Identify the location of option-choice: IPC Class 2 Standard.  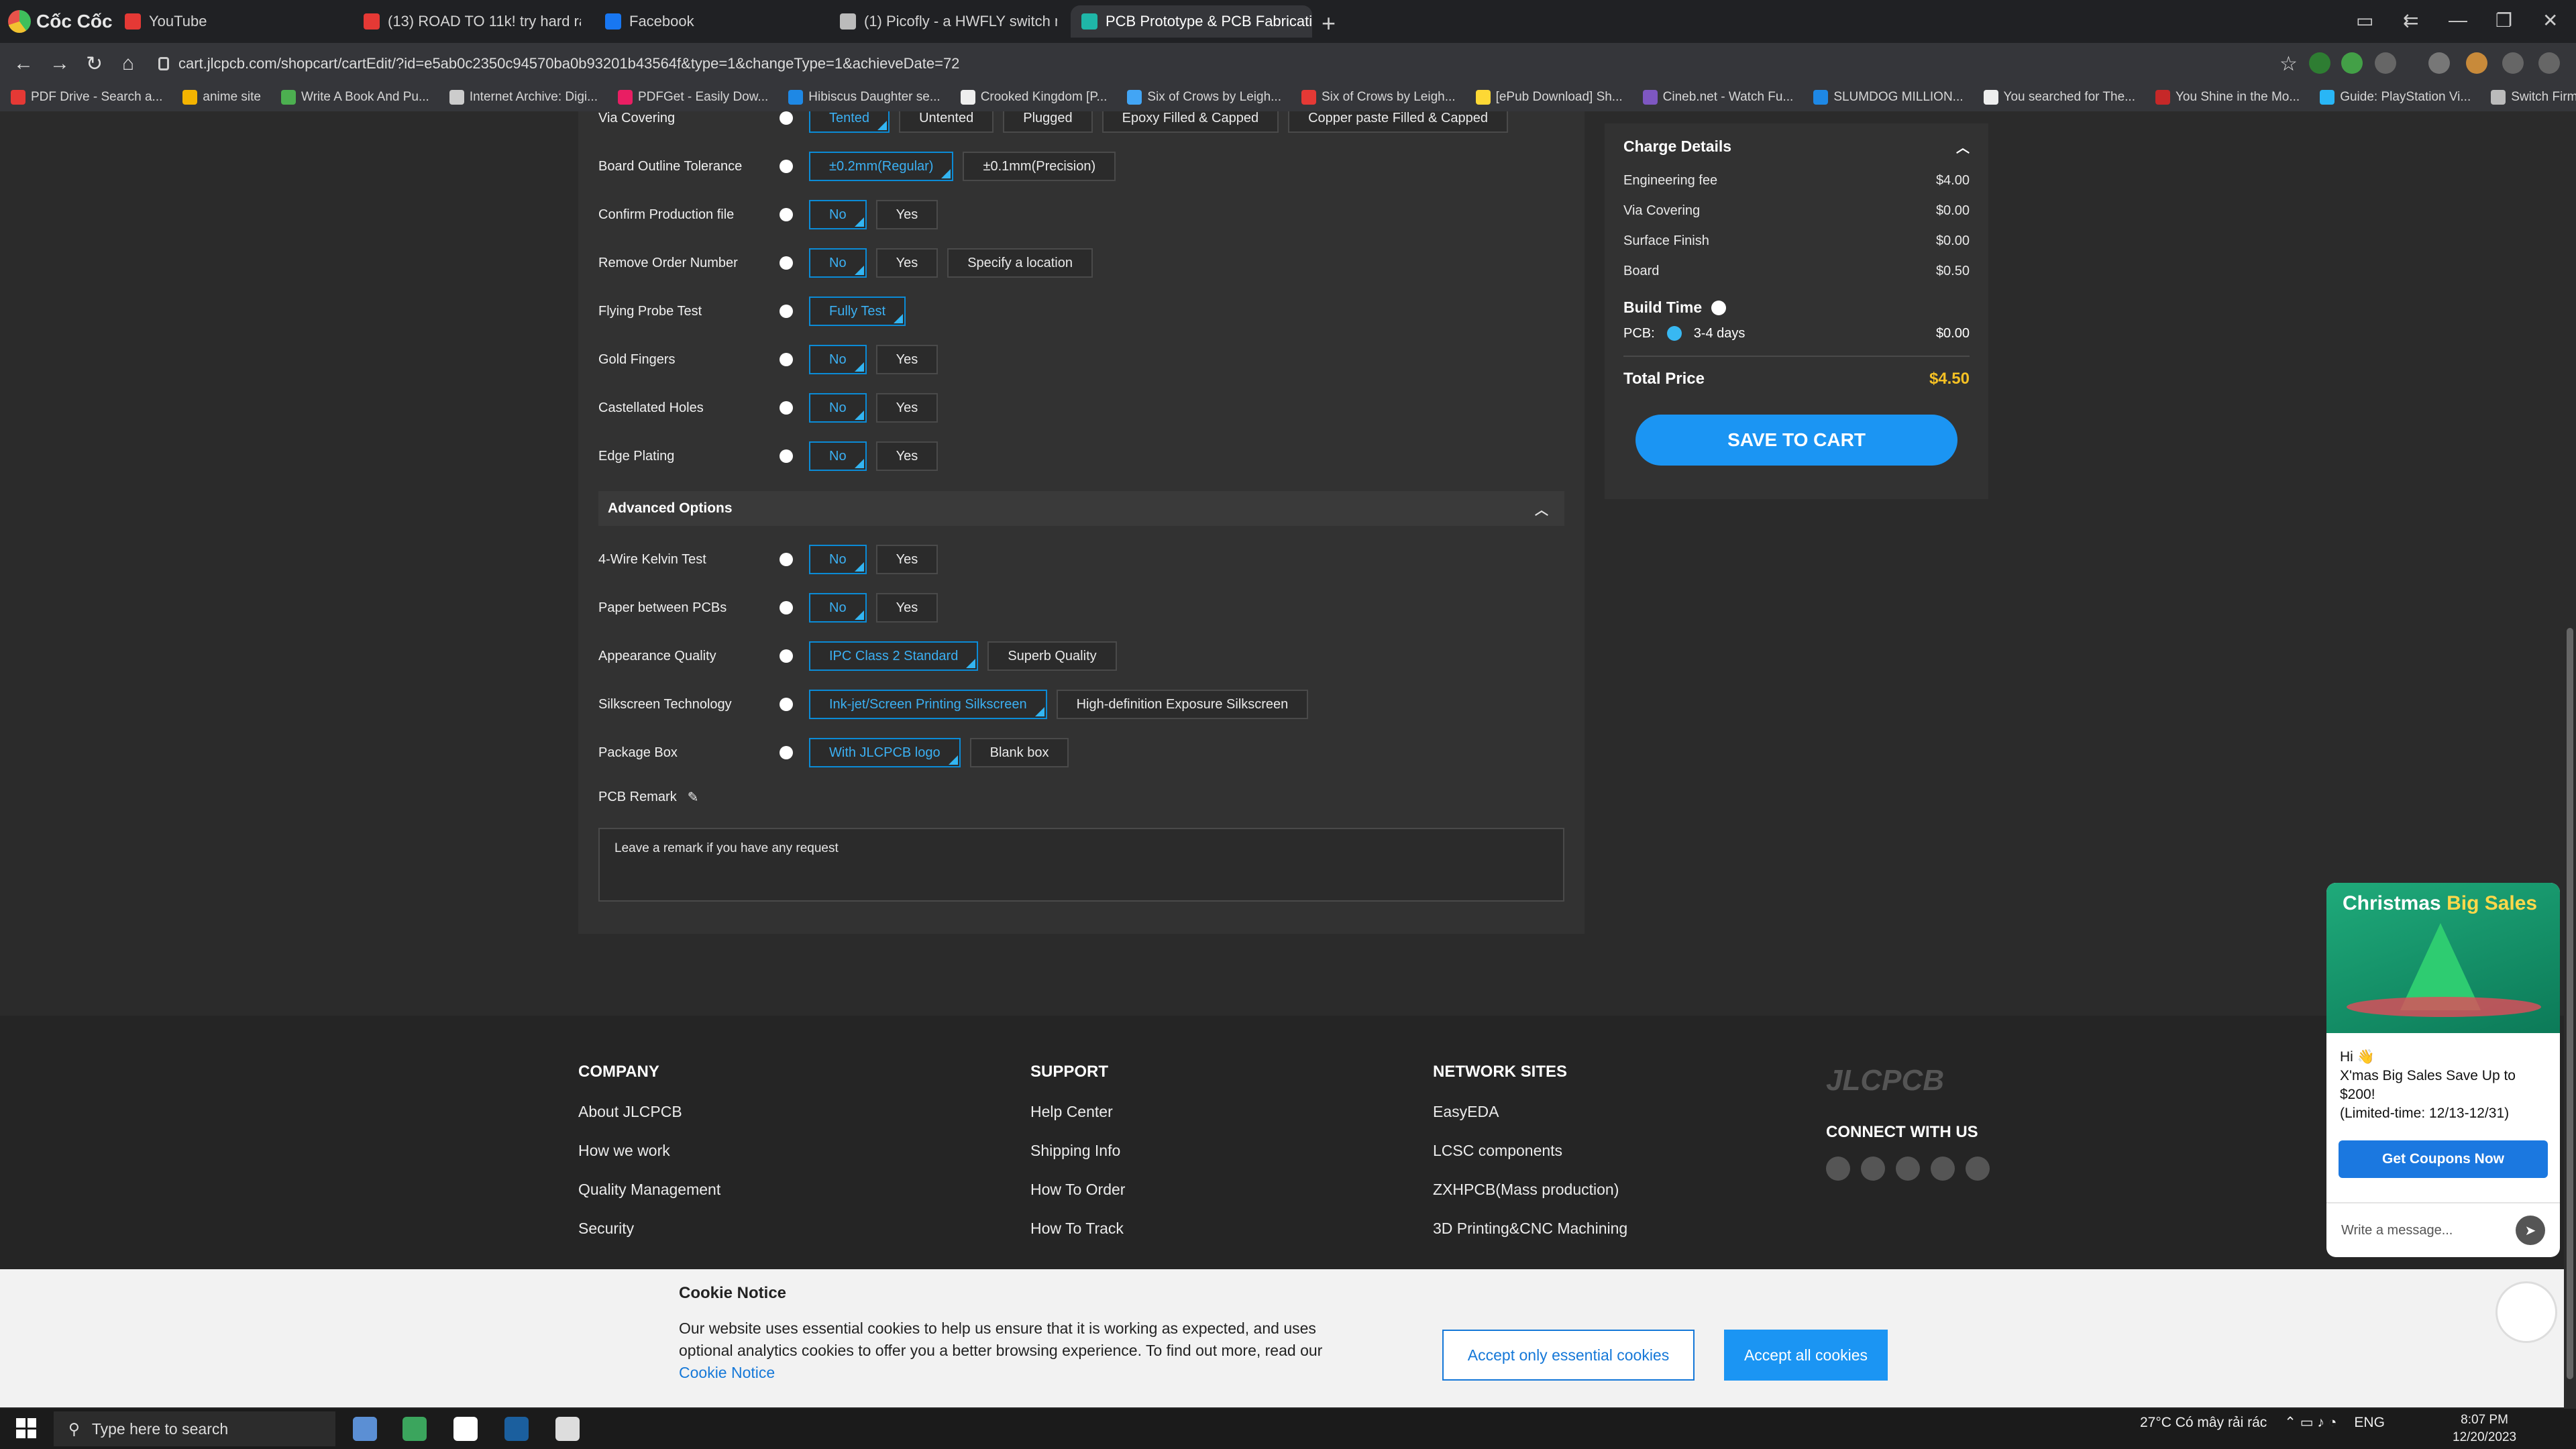
(894, 656).